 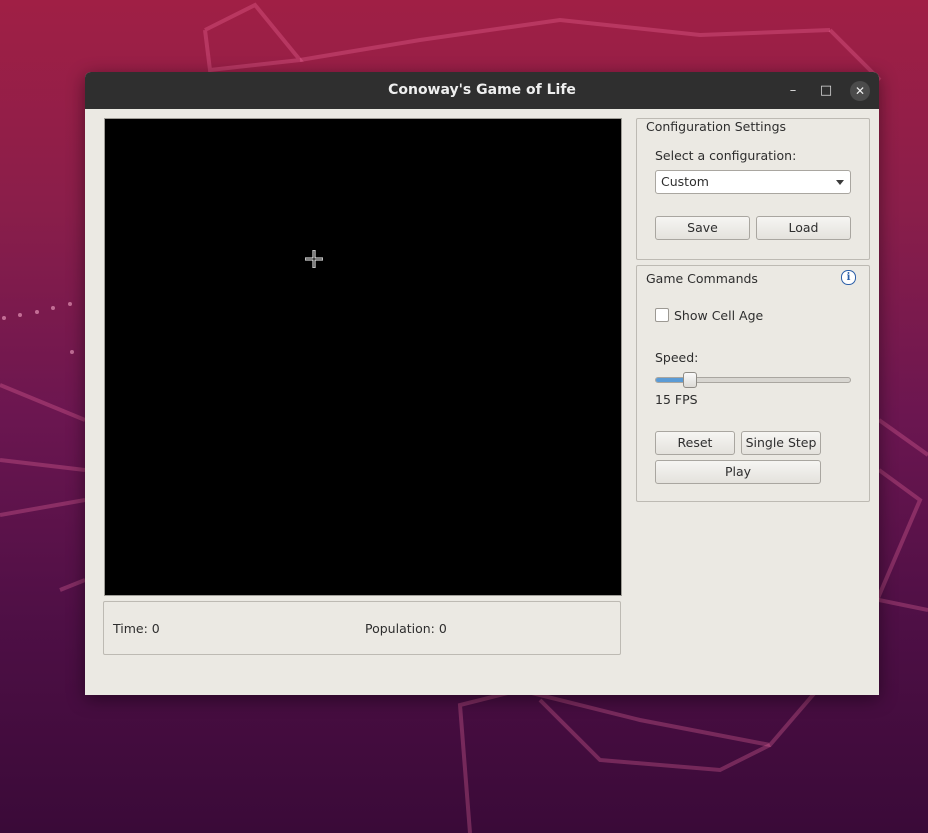 I want to click on status-panel: Time: 0 Population: 0, so click(x=362, y=628).